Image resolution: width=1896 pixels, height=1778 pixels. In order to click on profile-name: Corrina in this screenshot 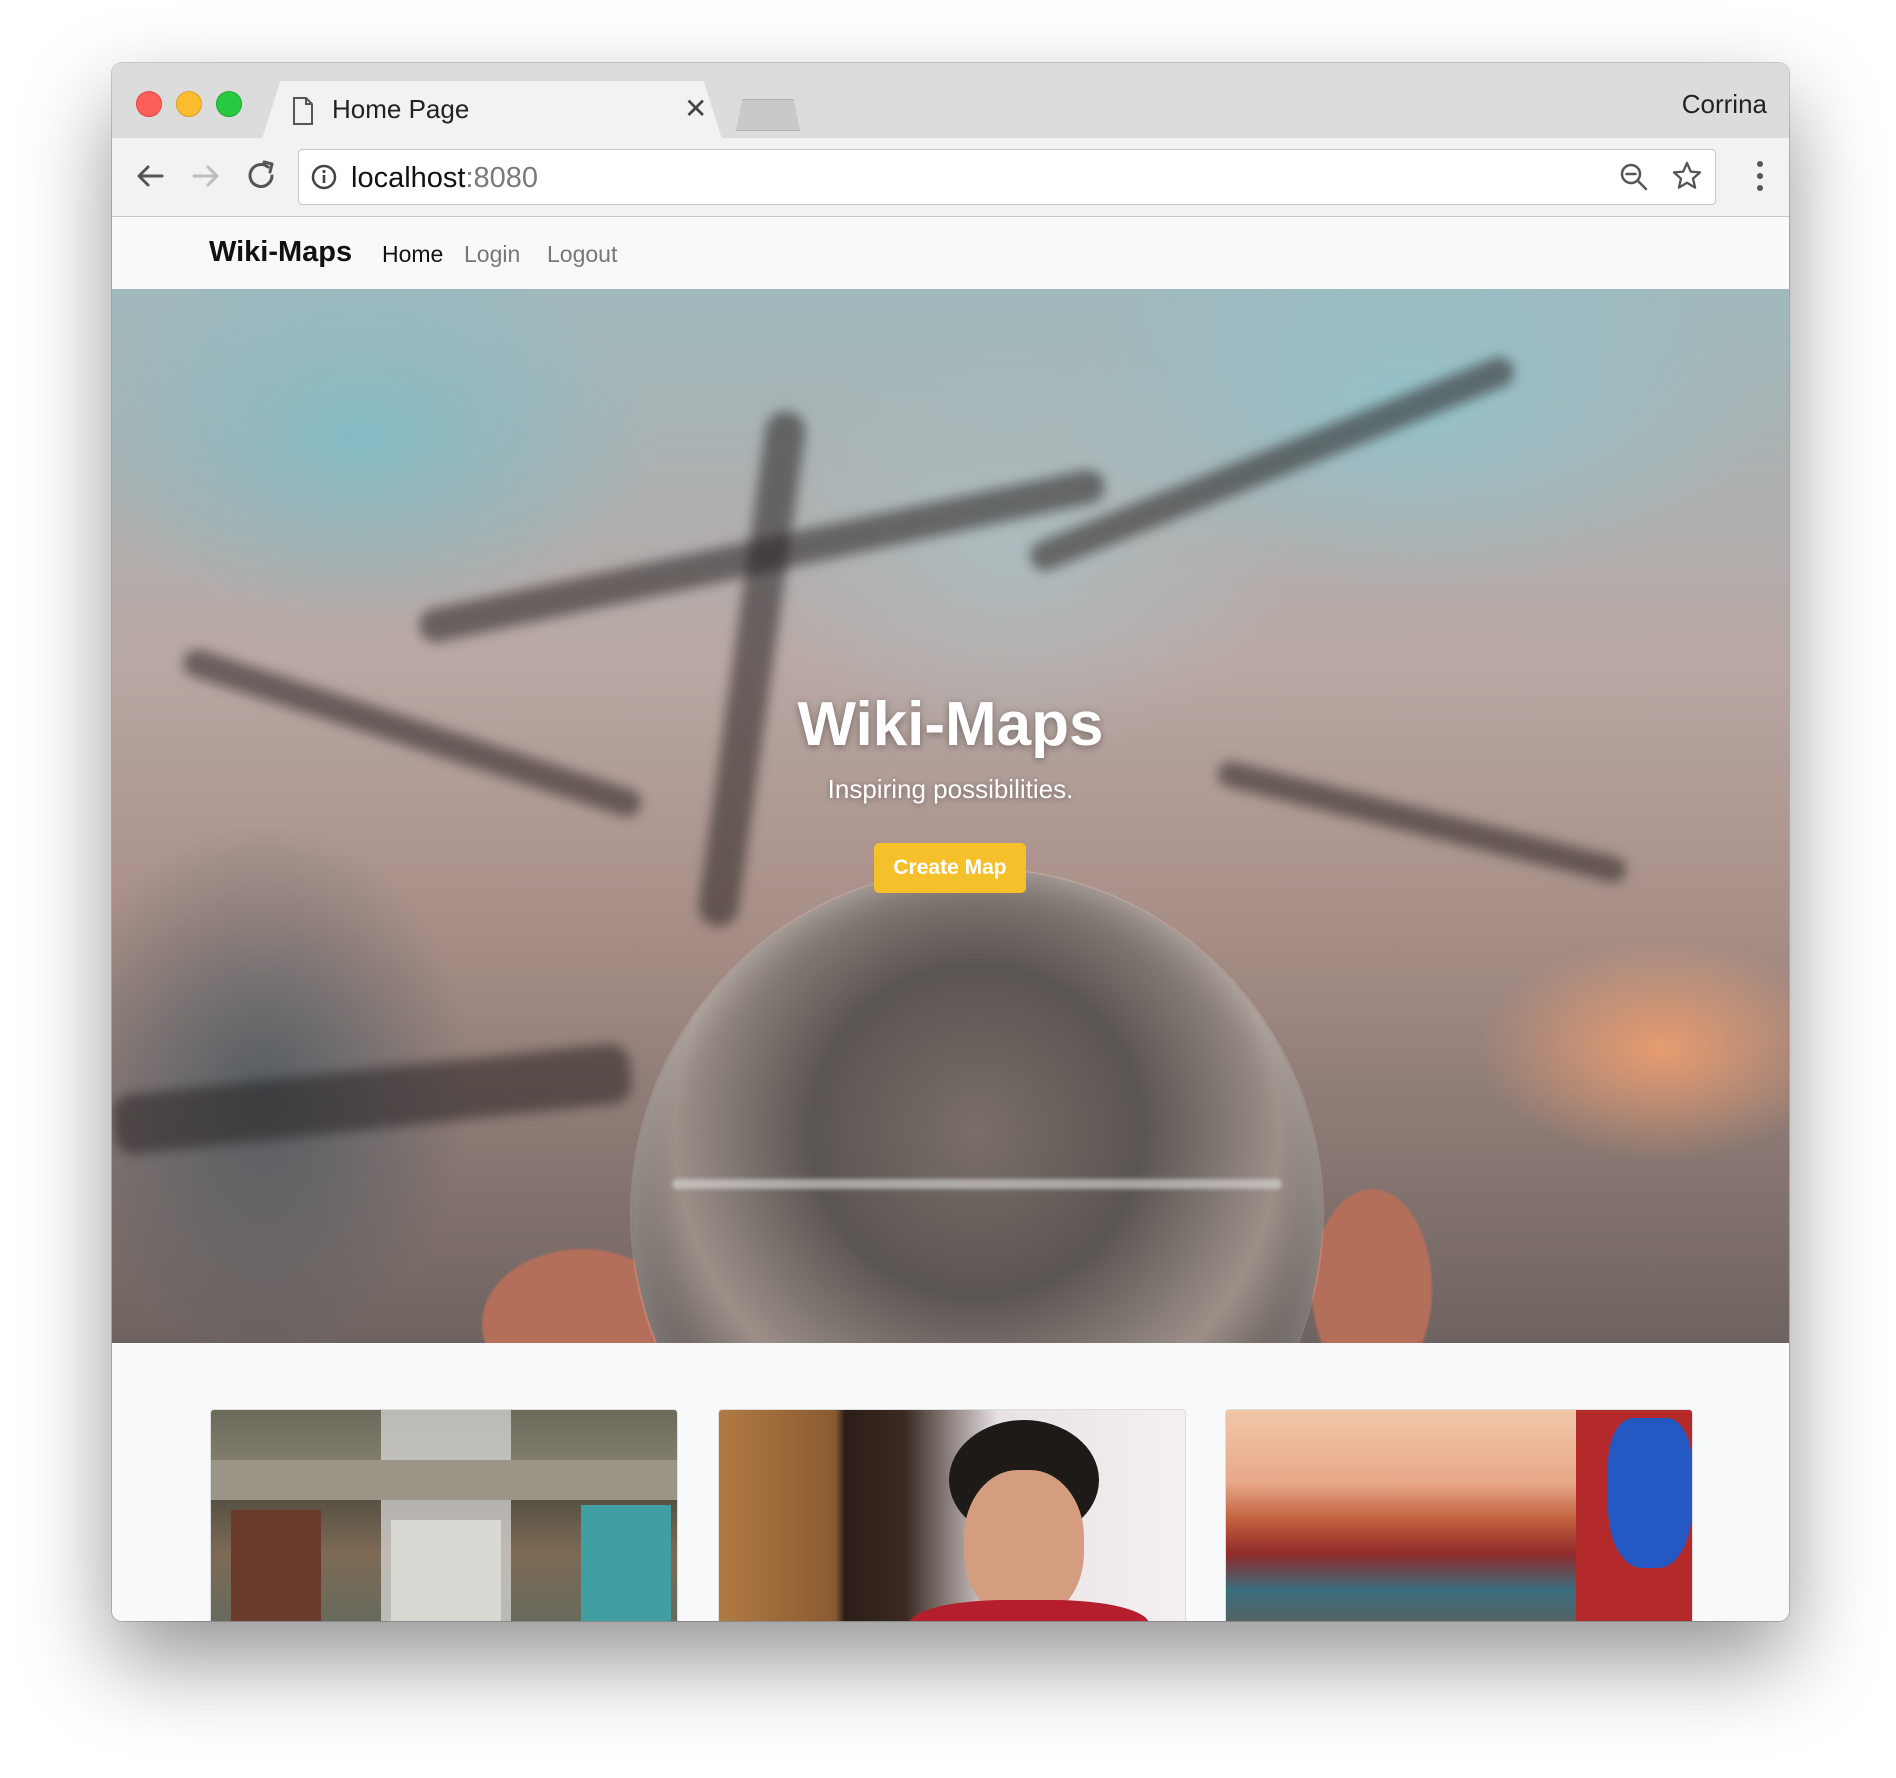, I will do `click(1724, 104)`.